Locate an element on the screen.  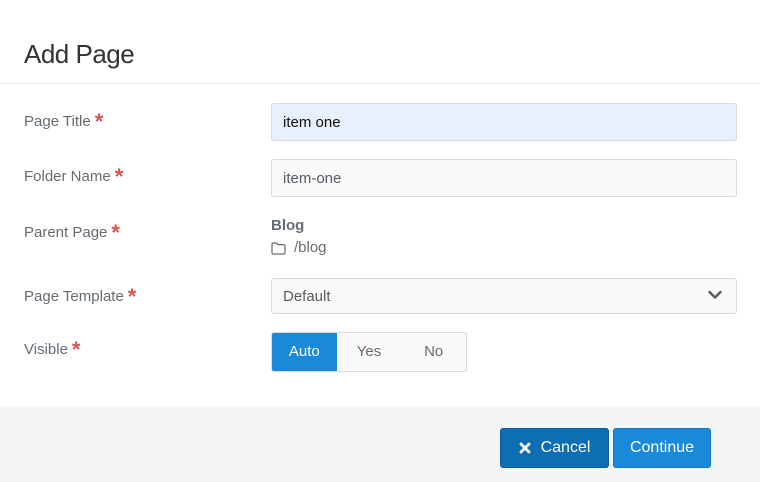
continue-button: Continue is located at coordinates (662, 448).